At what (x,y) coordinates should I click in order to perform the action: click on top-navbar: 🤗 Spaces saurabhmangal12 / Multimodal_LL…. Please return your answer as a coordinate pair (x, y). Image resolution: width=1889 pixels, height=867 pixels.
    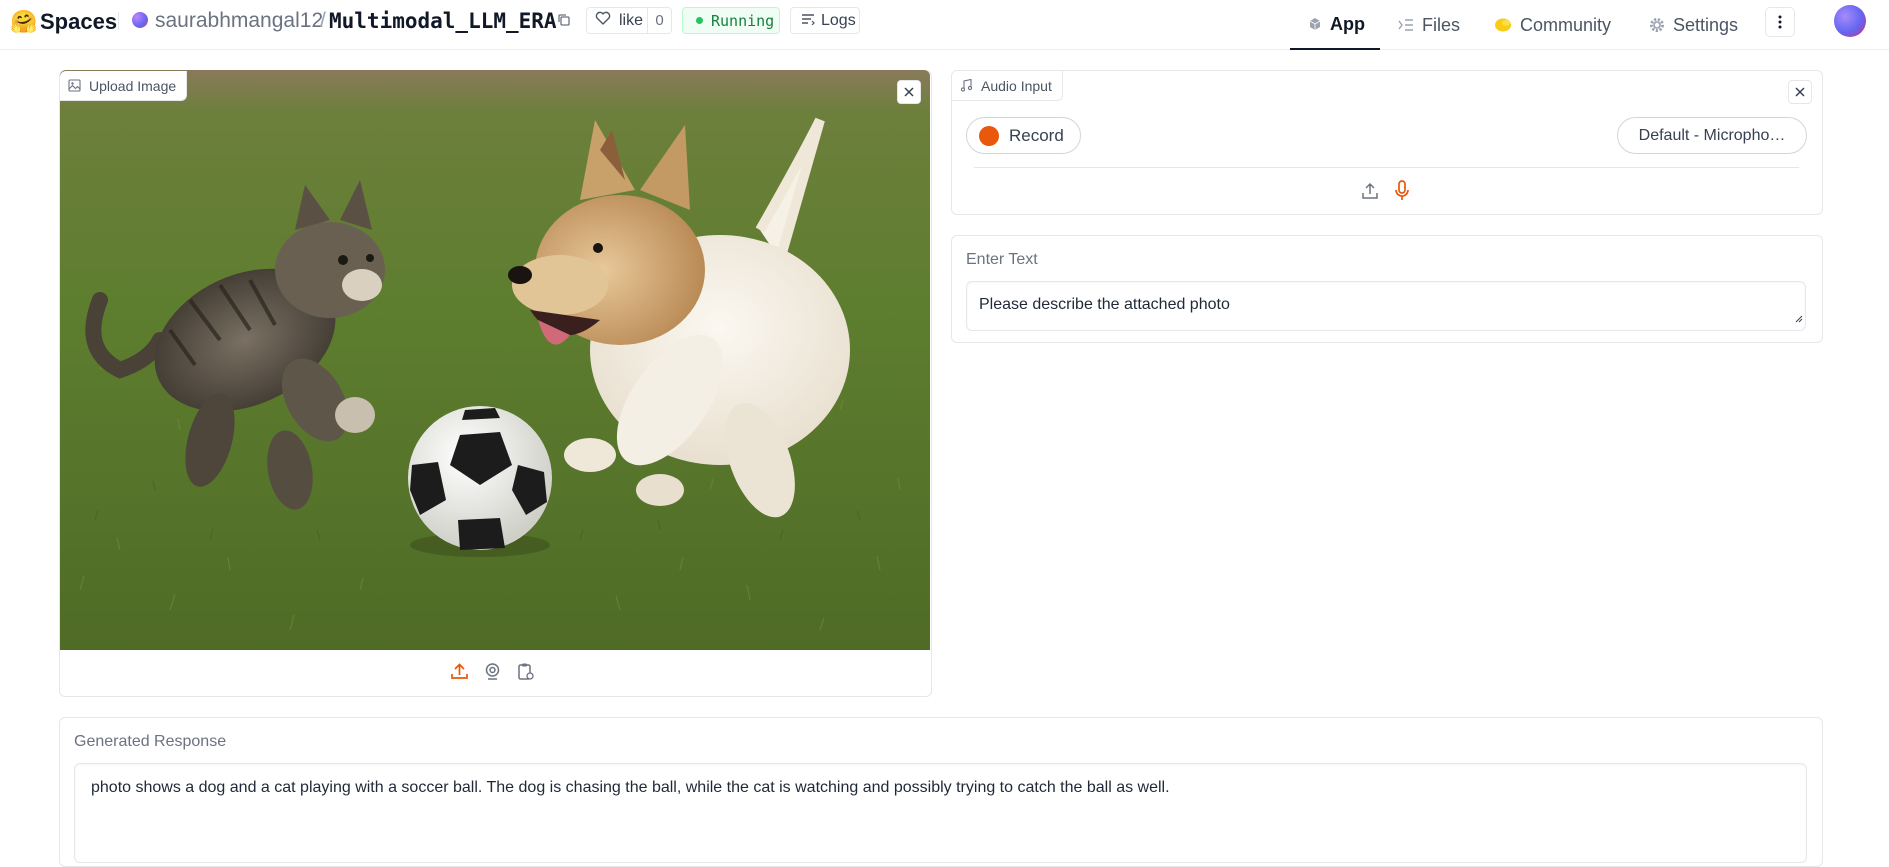
    Looking at the image, I should click on (944, 25).